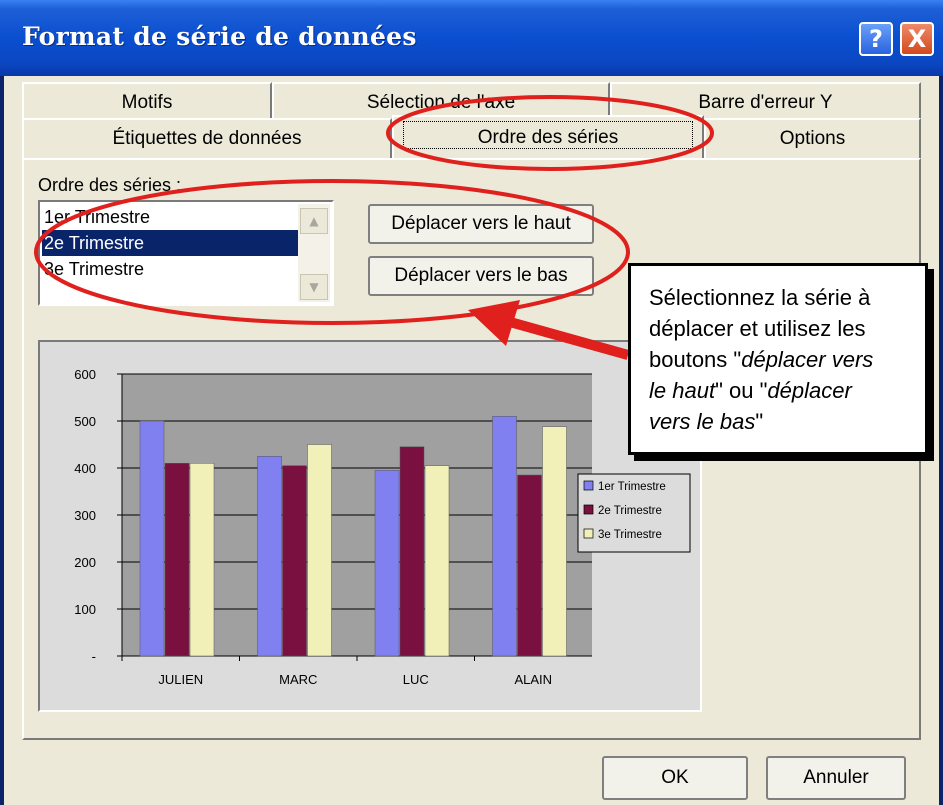 Image resolution: width=943 pixels, height=805 pixels. I want to click on bar-luc-s2, so click(412, 551).